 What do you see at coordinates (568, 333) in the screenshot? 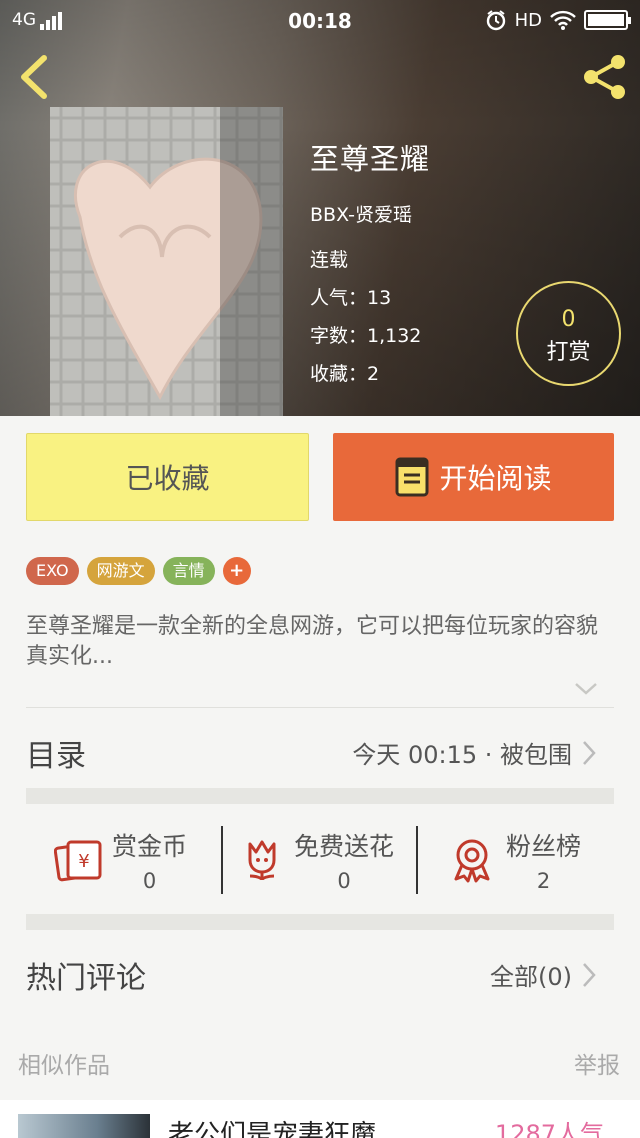
I see `tip-button: 0 打赏` at bounding box center [568, 333].